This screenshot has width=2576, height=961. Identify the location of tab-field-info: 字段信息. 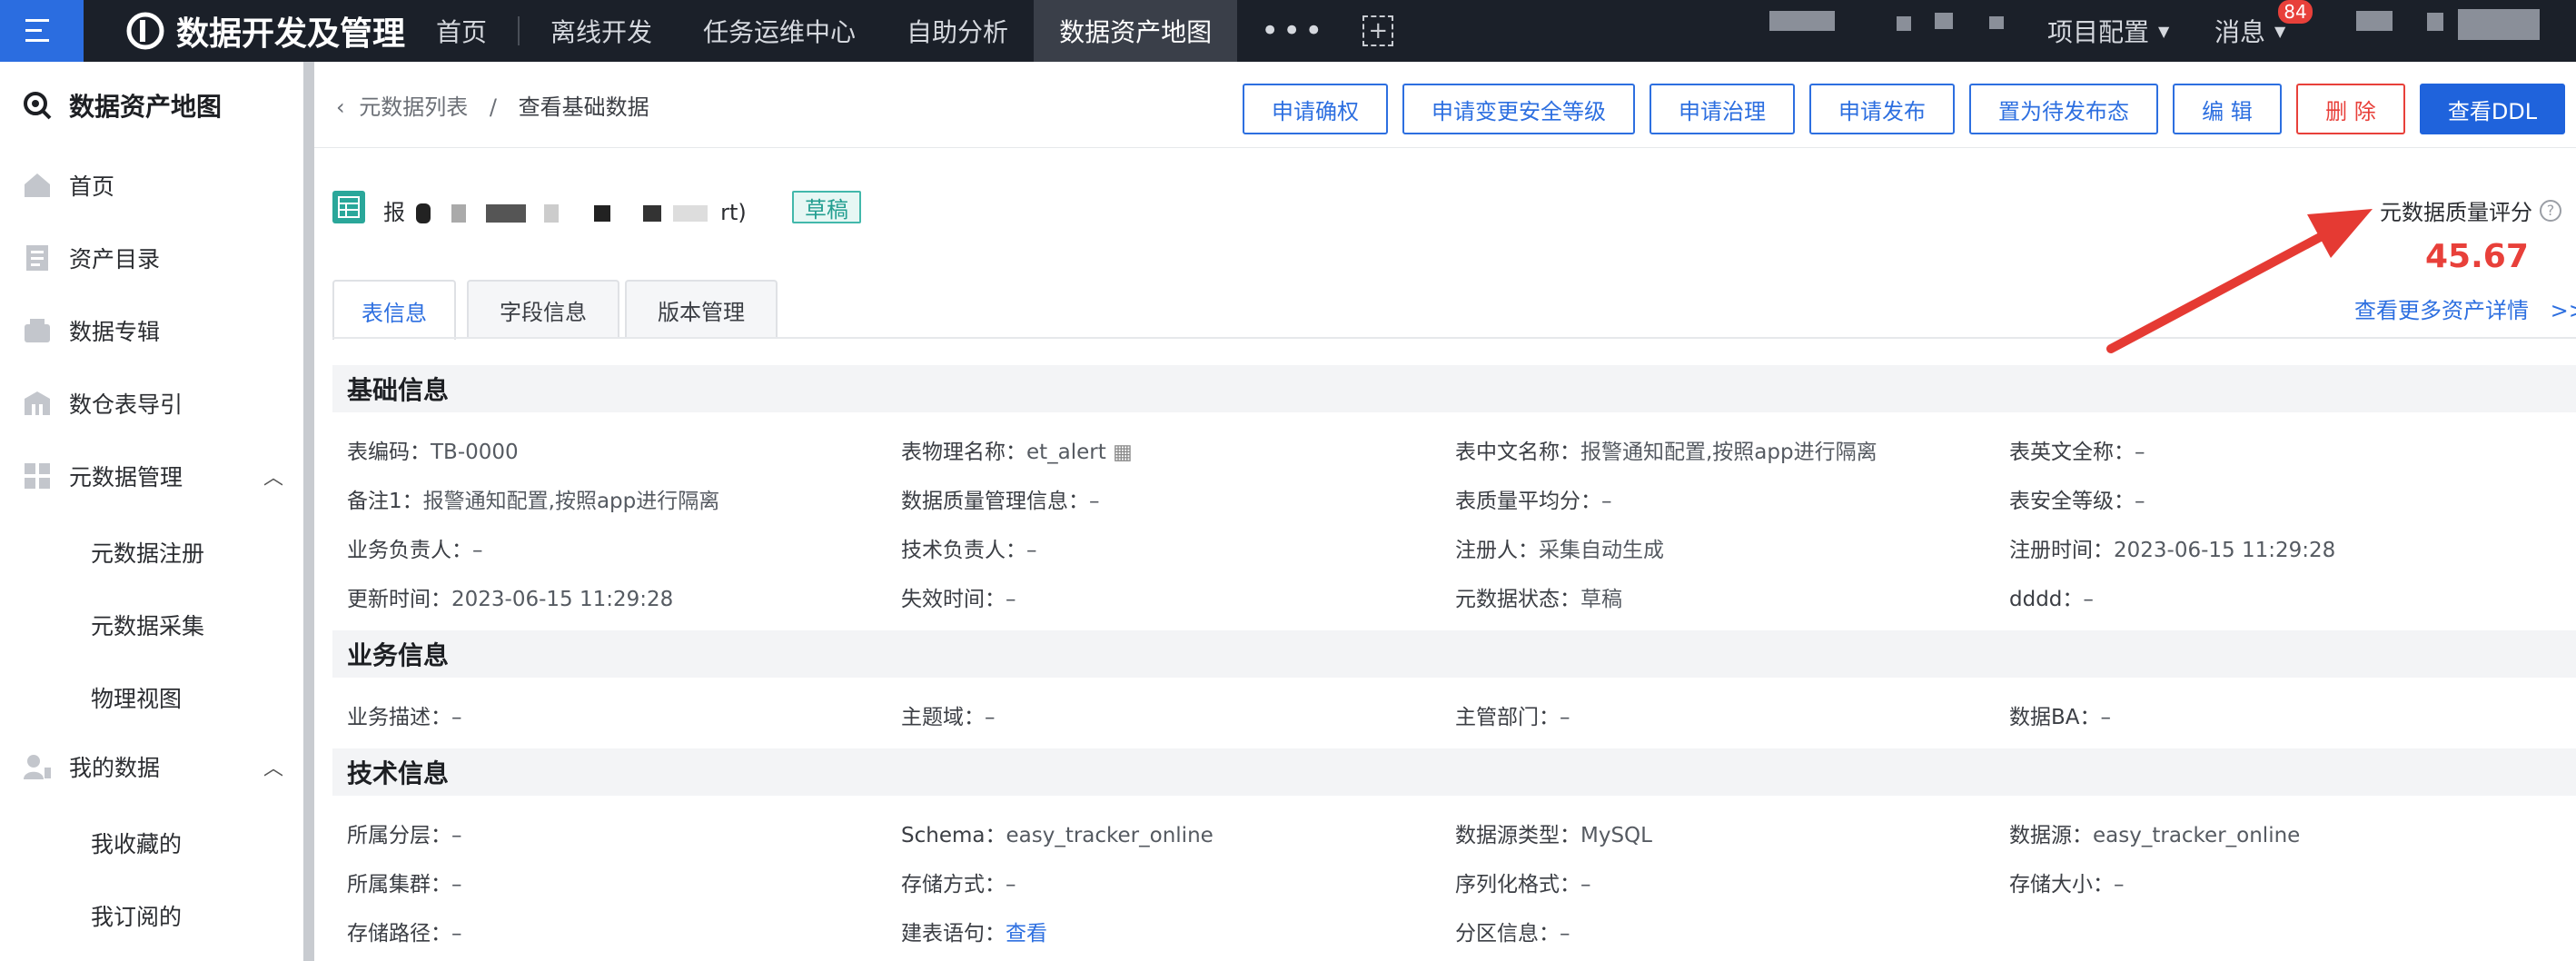
(543, 309).